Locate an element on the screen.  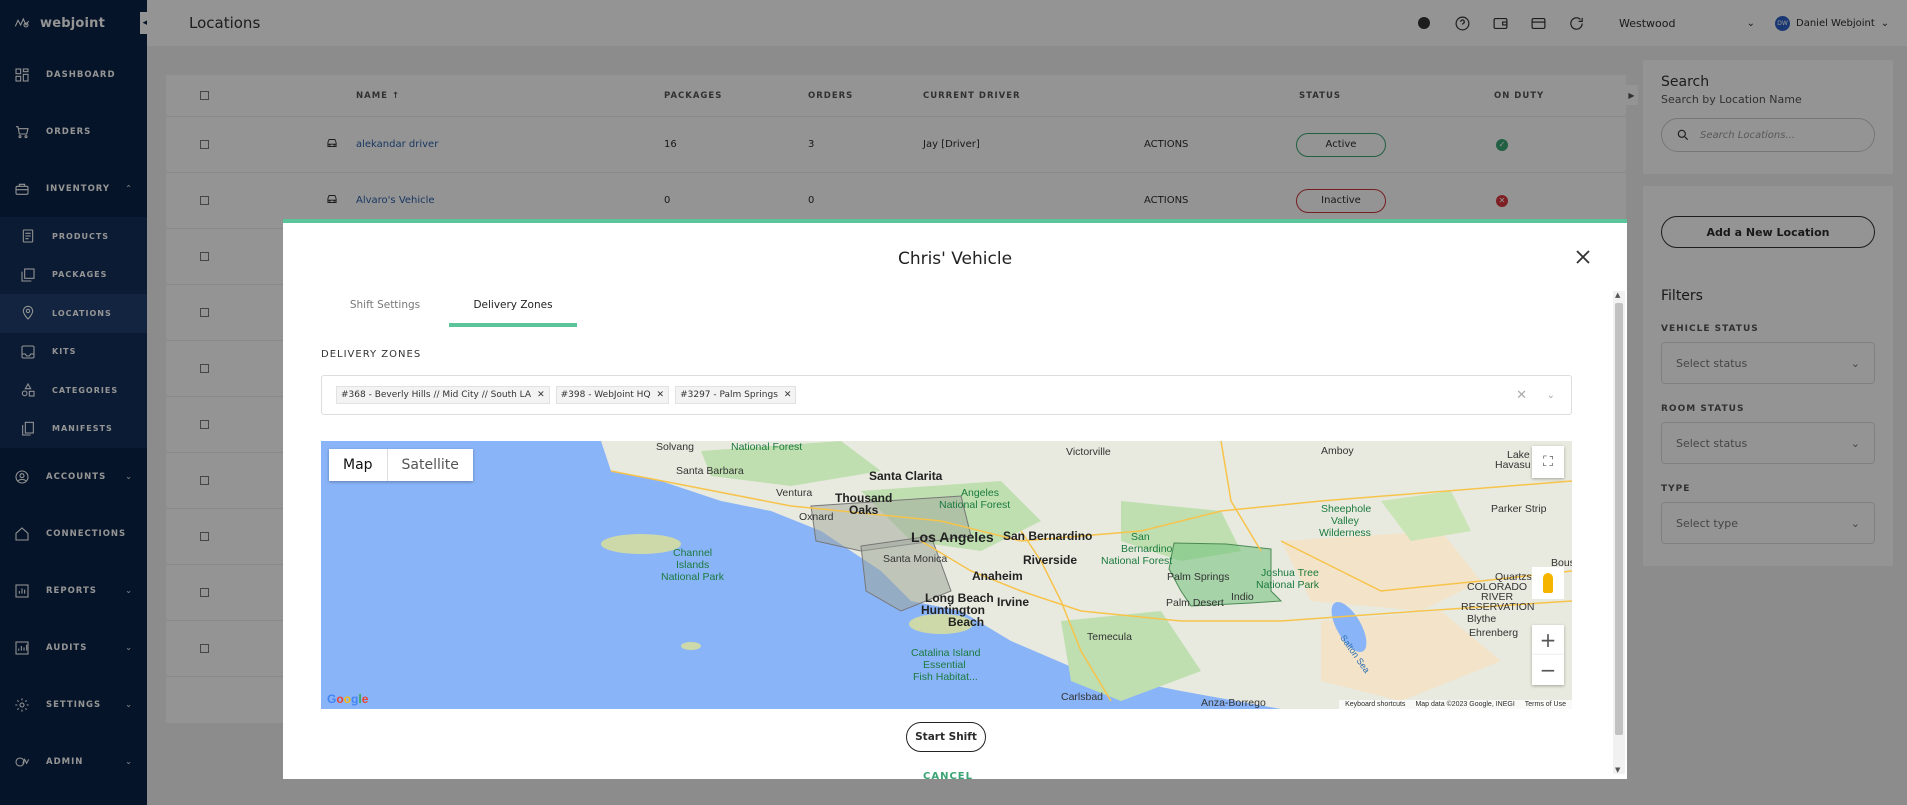
close-icon is located at coordinates (1583, 257).